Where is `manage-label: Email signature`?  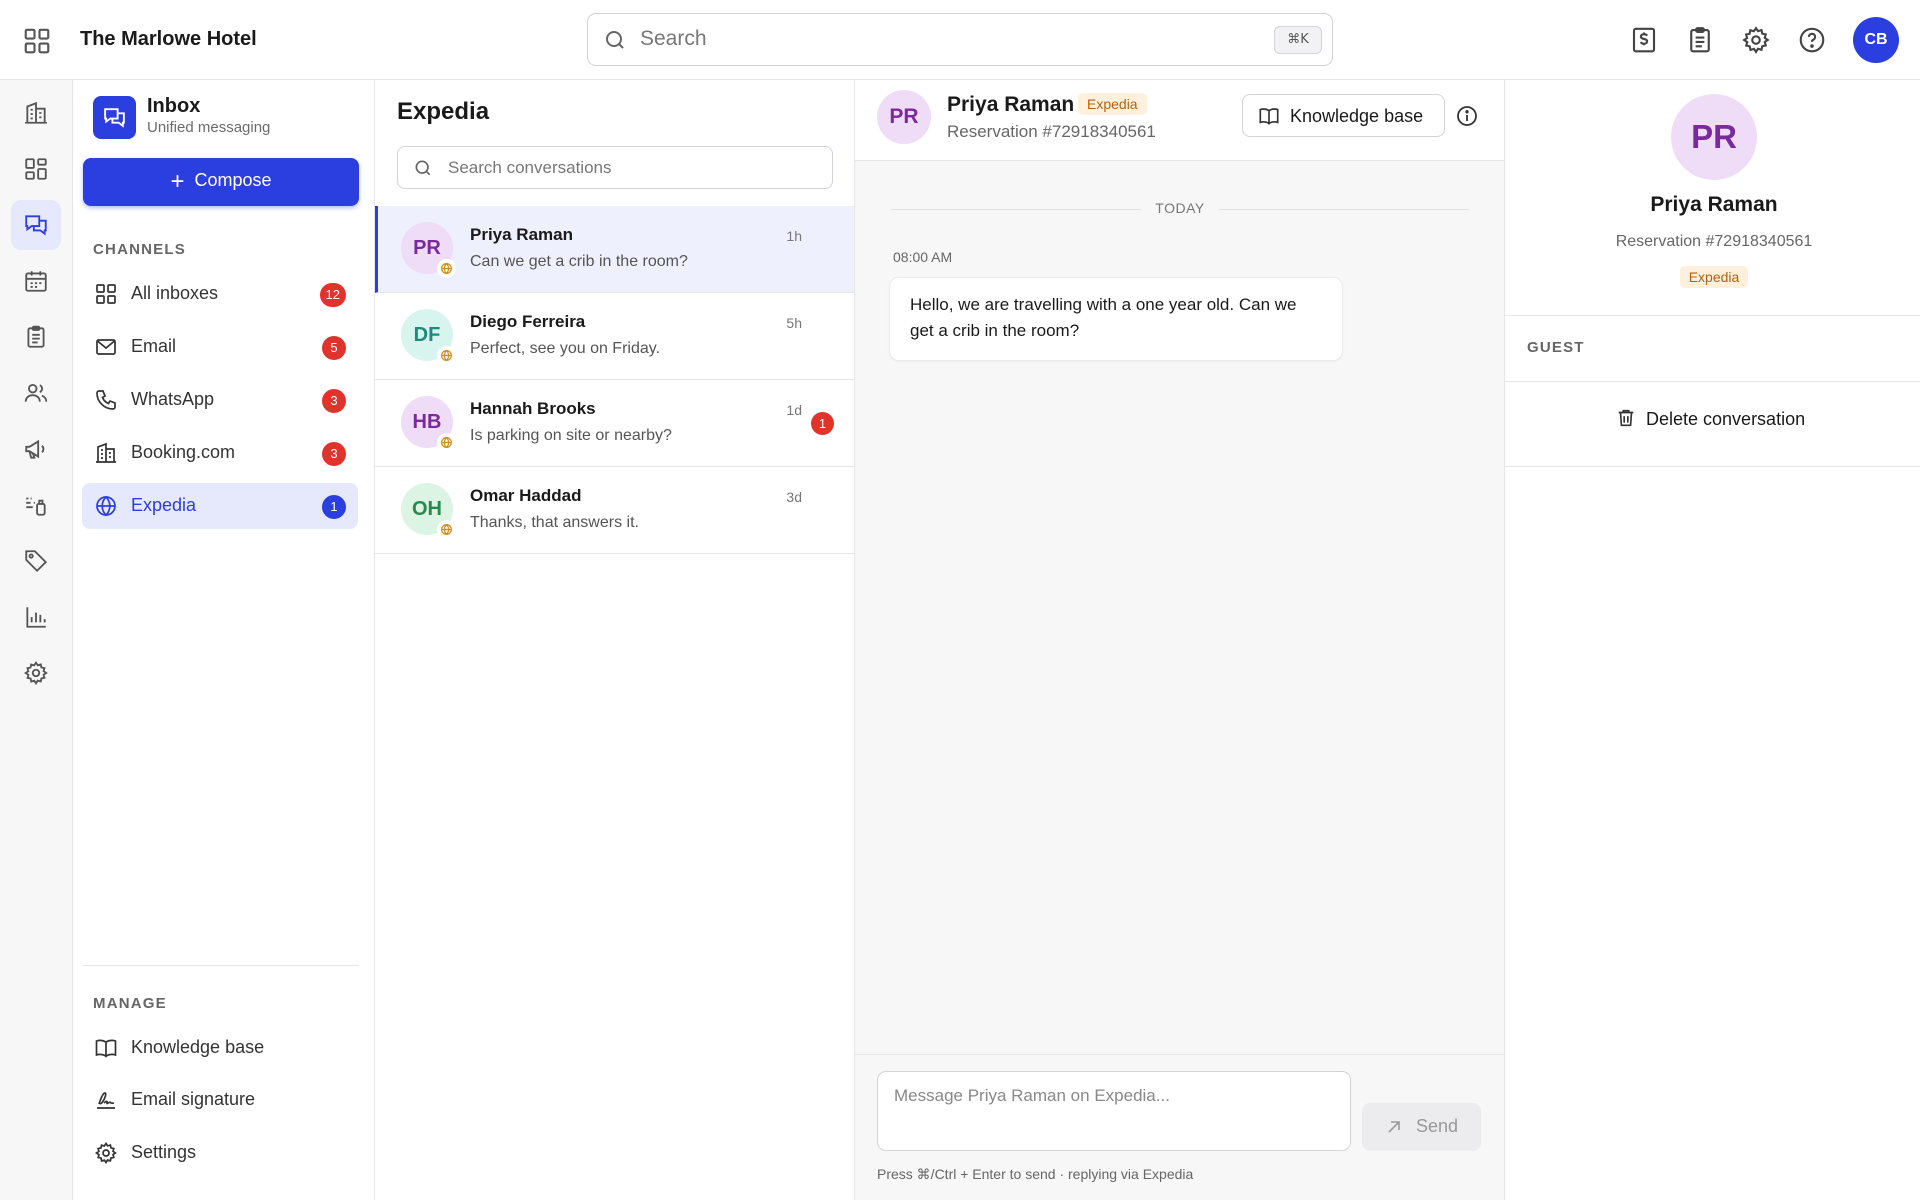
manage-label: Email signature is located at coordinates (193, 1099).